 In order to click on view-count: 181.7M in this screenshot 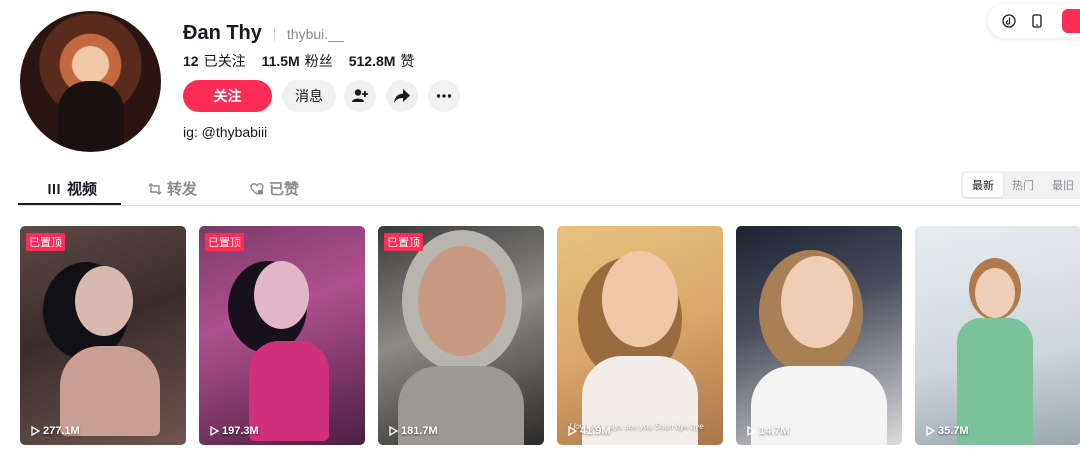, I will do `click(413, 431)`.